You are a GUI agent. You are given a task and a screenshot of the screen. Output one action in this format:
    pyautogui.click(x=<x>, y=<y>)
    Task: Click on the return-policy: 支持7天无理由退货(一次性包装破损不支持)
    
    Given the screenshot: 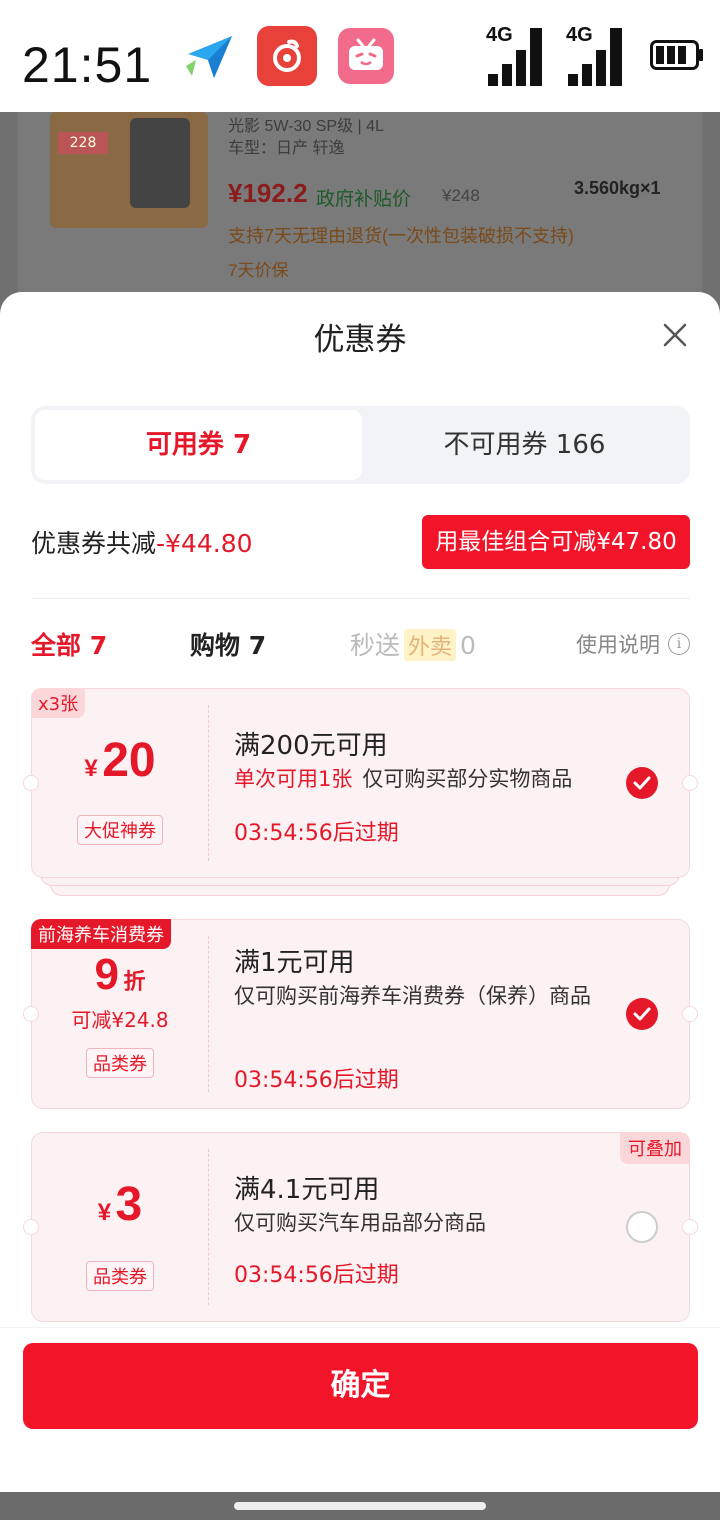 What is the action you would take?
    pyautogui.click(x=401, y=236)
    